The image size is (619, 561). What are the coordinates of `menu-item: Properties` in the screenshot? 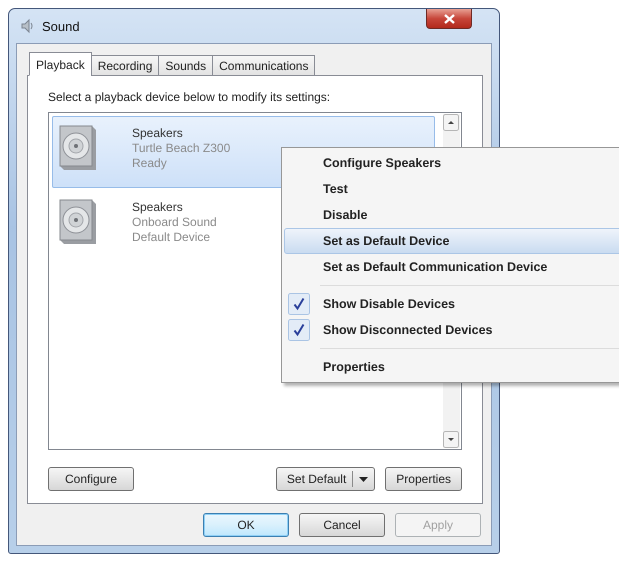 It's located at (451, 367).